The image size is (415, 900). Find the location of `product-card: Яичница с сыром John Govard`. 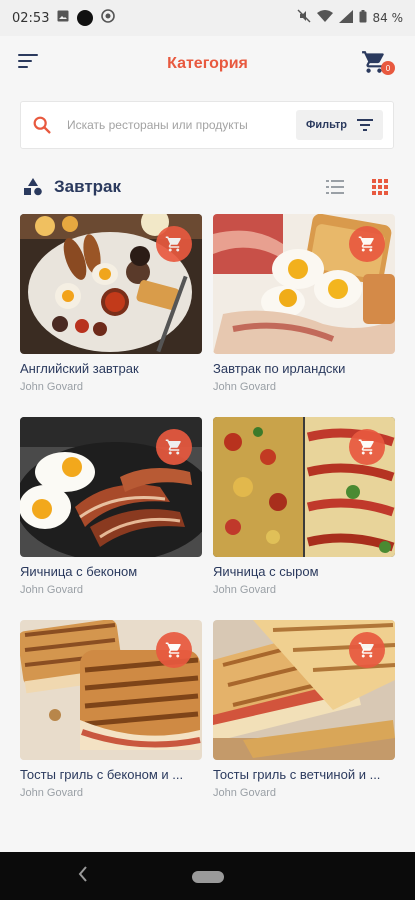

product-card: Яичница с сыром John Govard is located at coordinates (304, 514).